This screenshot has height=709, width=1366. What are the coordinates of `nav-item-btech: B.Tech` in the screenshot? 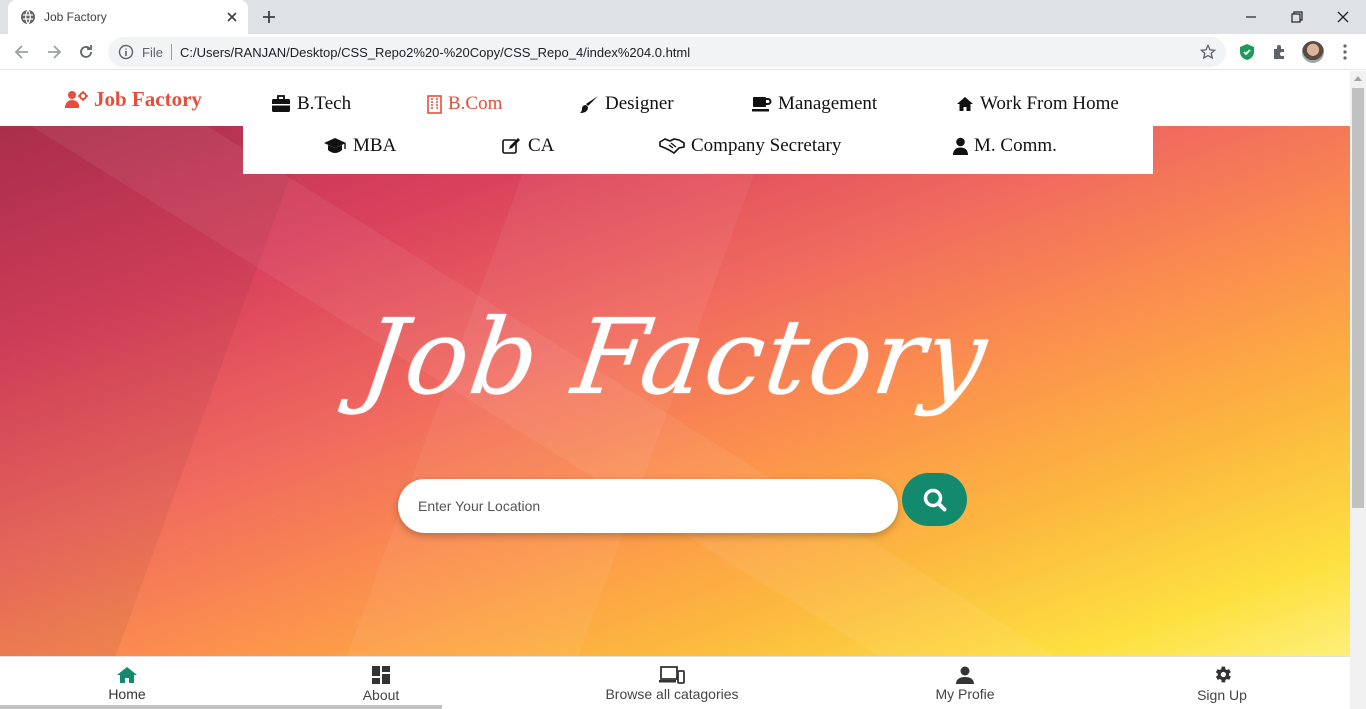 It's located at (311, 104).